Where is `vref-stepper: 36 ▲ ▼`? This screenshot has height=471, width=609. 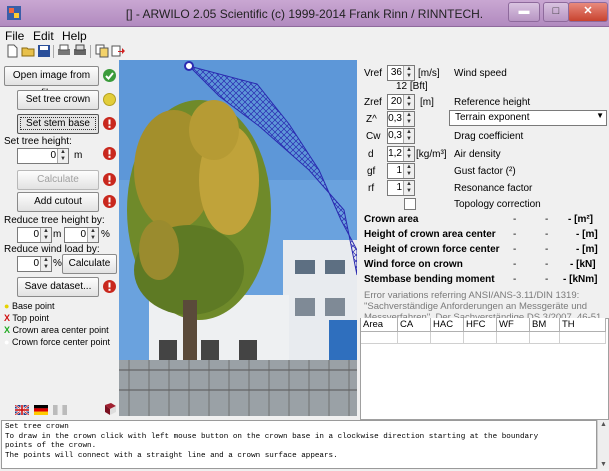
vref-stepper: 36 ▲ ▼ is located at coordinates (401, 73).